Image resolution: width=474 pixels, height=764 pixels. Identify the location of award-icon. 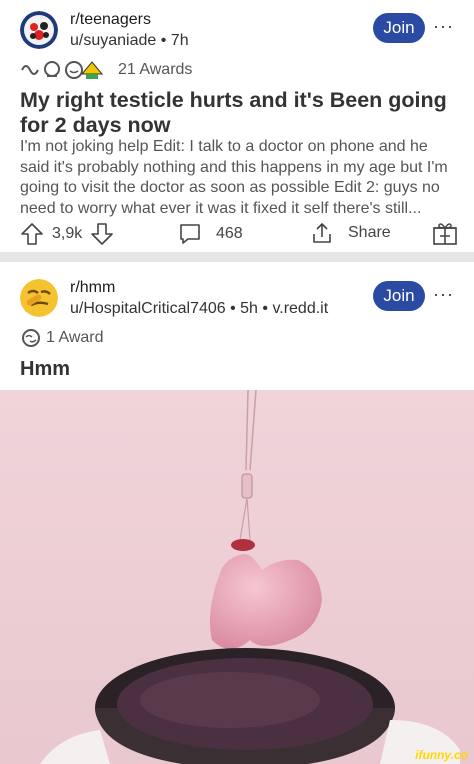
(31, 338).